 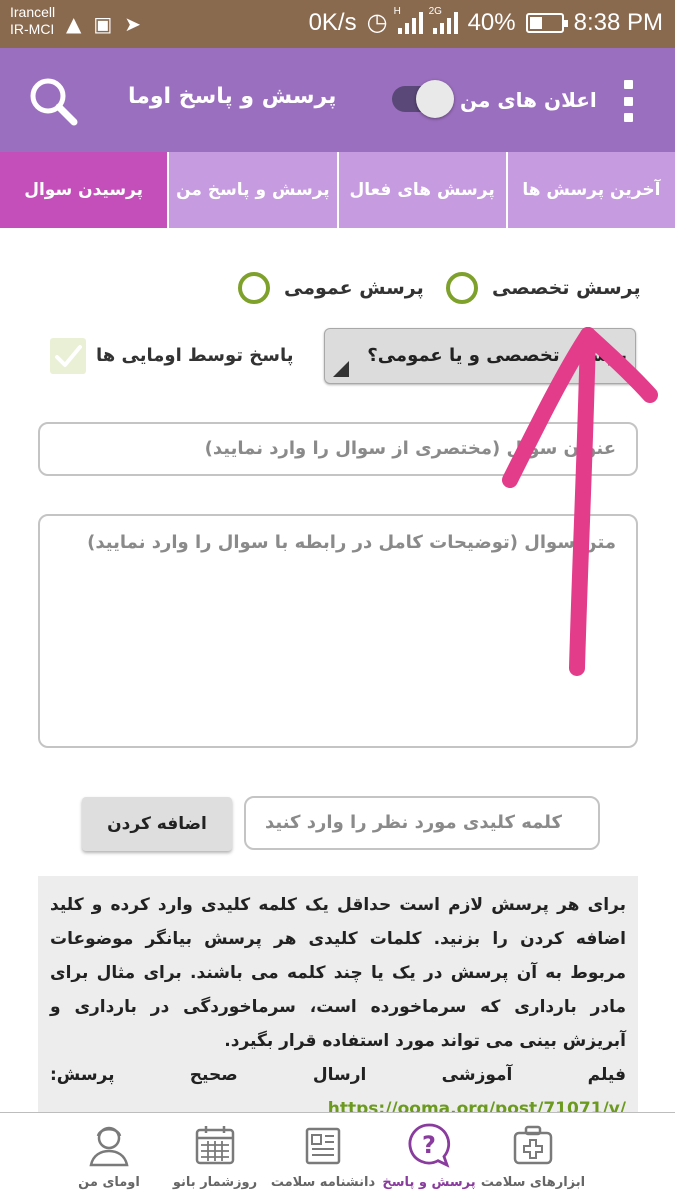 I want to click on dropdown-value: پرسش تخصصی و یا عمومی؟, so click(x=497, y=355).